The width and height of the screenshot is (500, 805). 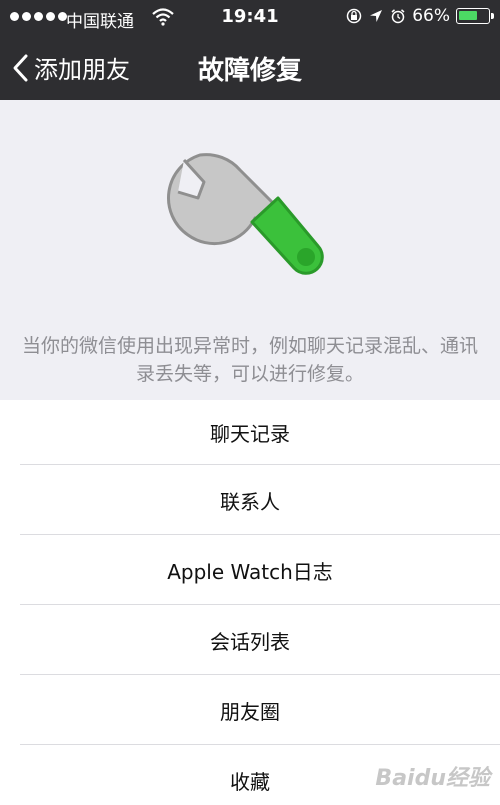 I want to click on option-chat-history: 聊天记录, so click(x=250, y=432).